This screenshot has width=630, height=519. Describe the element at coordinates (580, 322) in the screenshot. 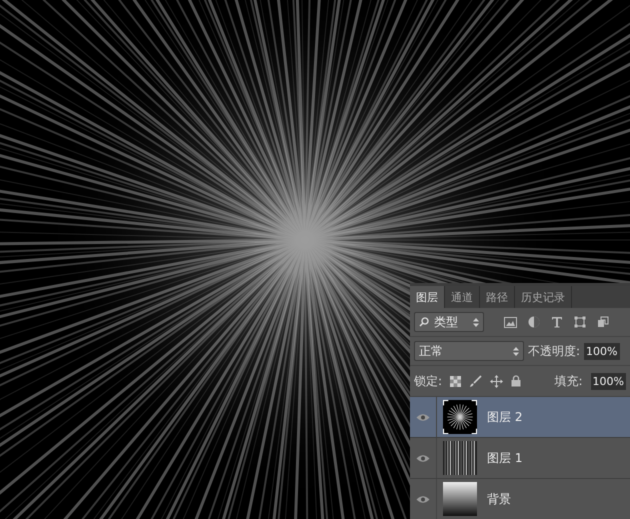

I see `shape-filter-icon` at that location.